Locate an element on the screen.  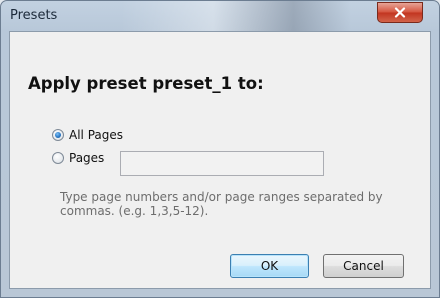
pages-option: Pages is located at coordinates (78, 158).